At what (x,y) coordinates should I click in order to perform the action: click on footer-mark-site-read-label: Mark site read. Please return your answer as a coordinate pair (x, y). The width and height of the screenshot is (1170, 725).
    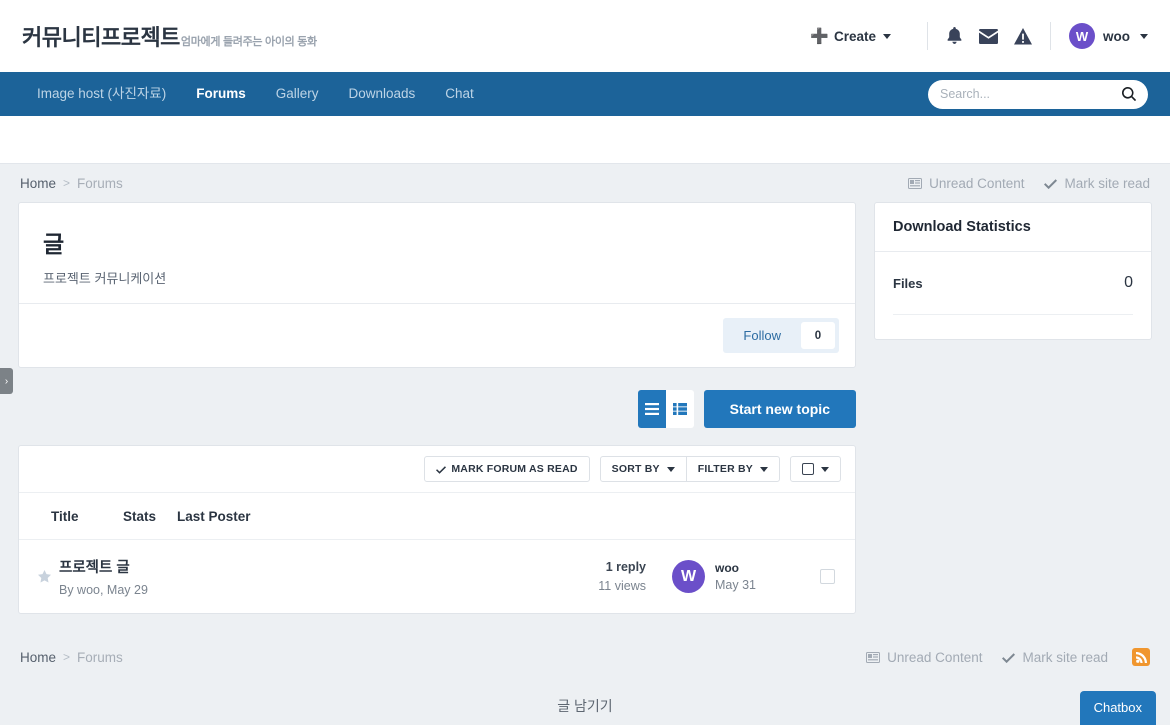
    Looking at the image, I should click on (1065, 657).